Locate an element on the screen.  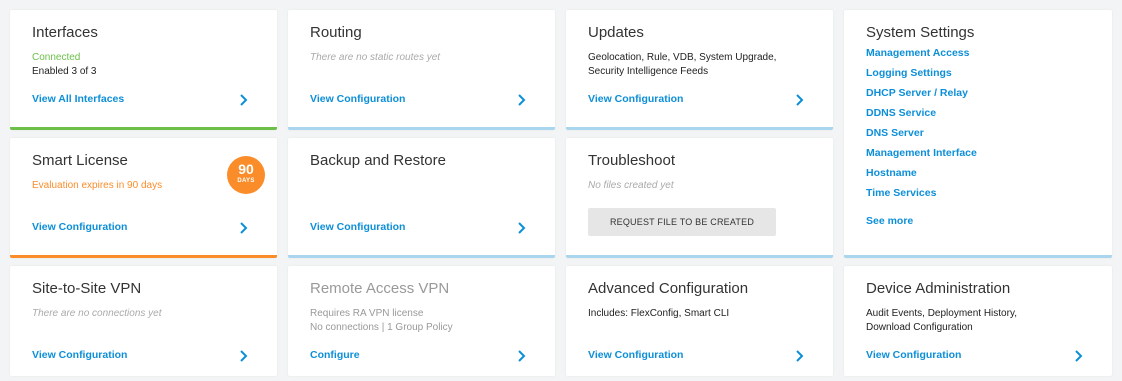
site-to-site-vpn-note: There are no connections yet is located at coordinates (97, 313).